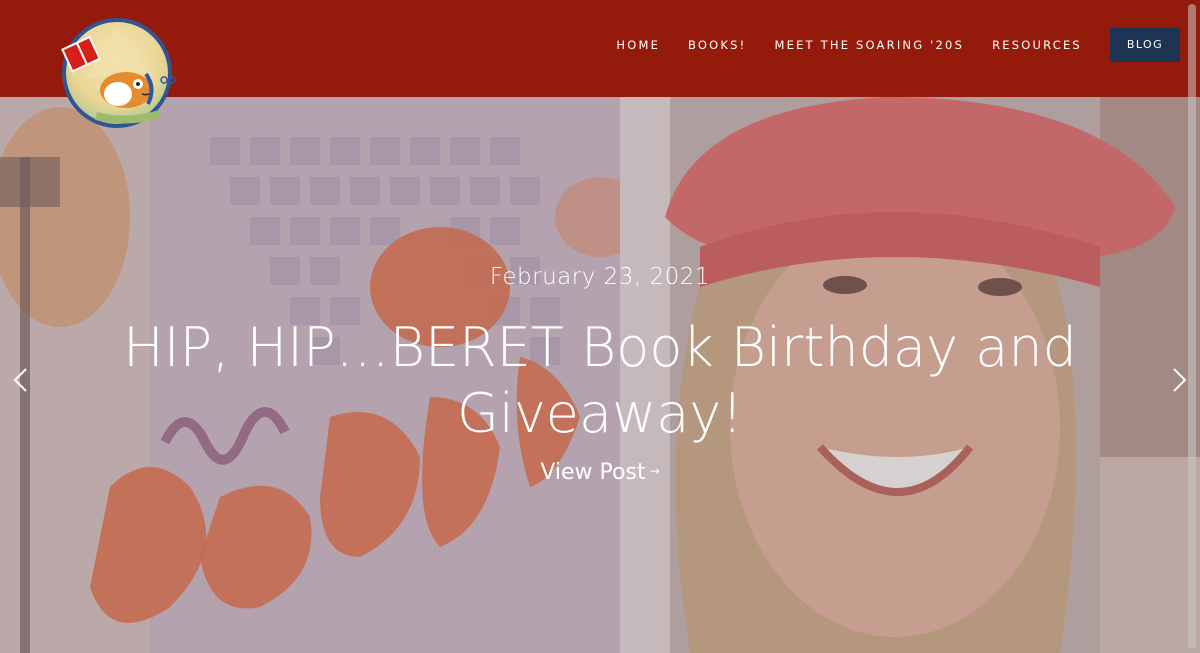 This screenshot has height=653, width=1200. What do you see at coordinates (869, 45) in the screenshot?
I see `nav-meet-soaring-20s-link: MEET THE SOARING '20S` at bounding box center [869, 45].